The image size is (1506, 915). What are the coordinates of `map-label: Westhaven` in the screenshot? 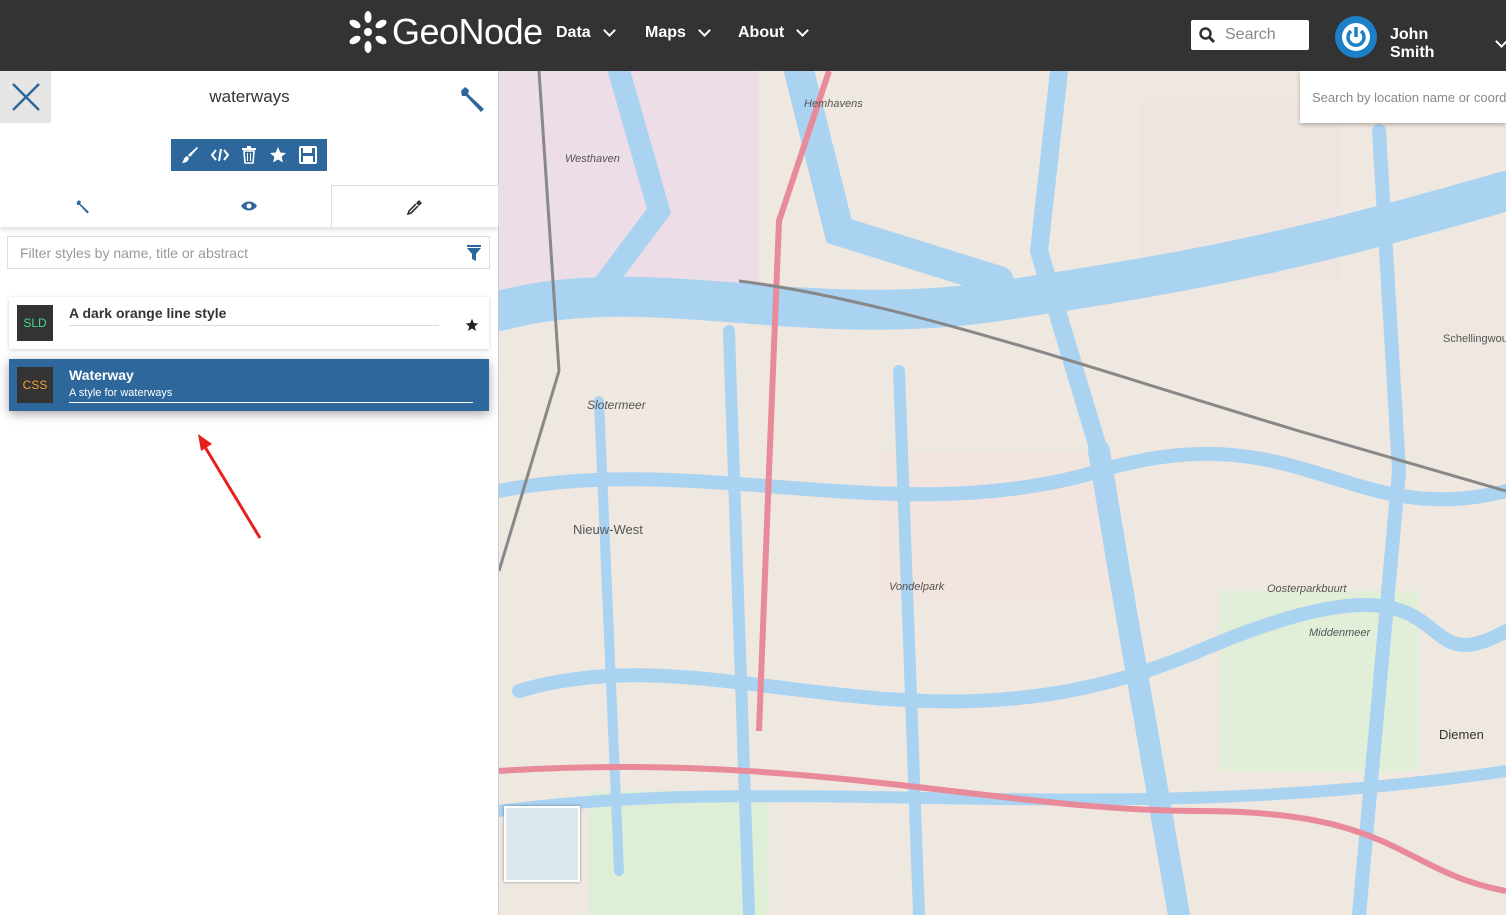 It's located at (592, 159).